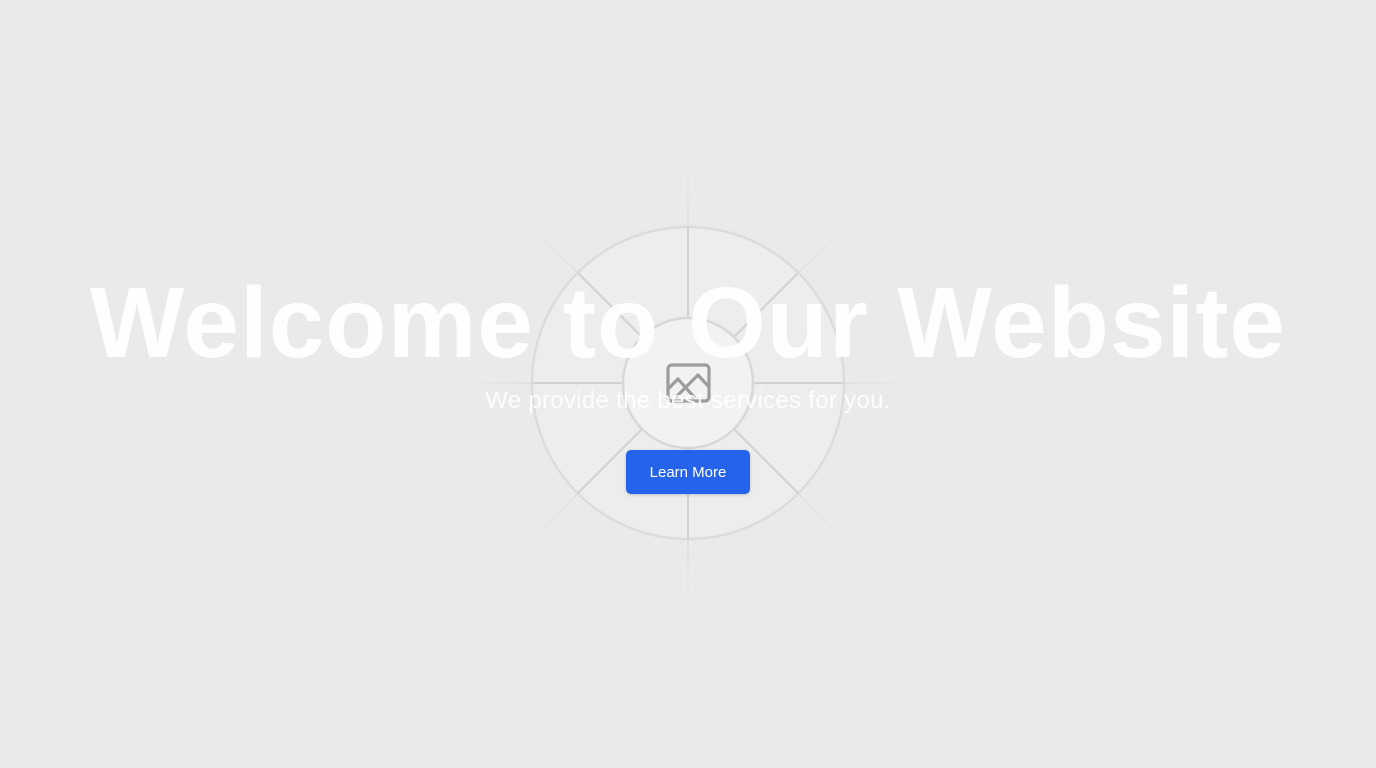  Describe the element at coordinates (688, 323) in the screenshot. I see `hero-title: Welcome to Our Website` at that location.